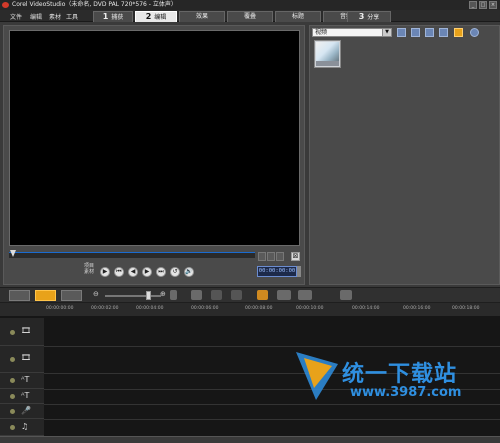 Image resolution: width=500 pixels, height=443 pixels. Describe the element at coordinates (26, 357) in the screenshot. I see `overlay-track-icon: 🎞` at that location.